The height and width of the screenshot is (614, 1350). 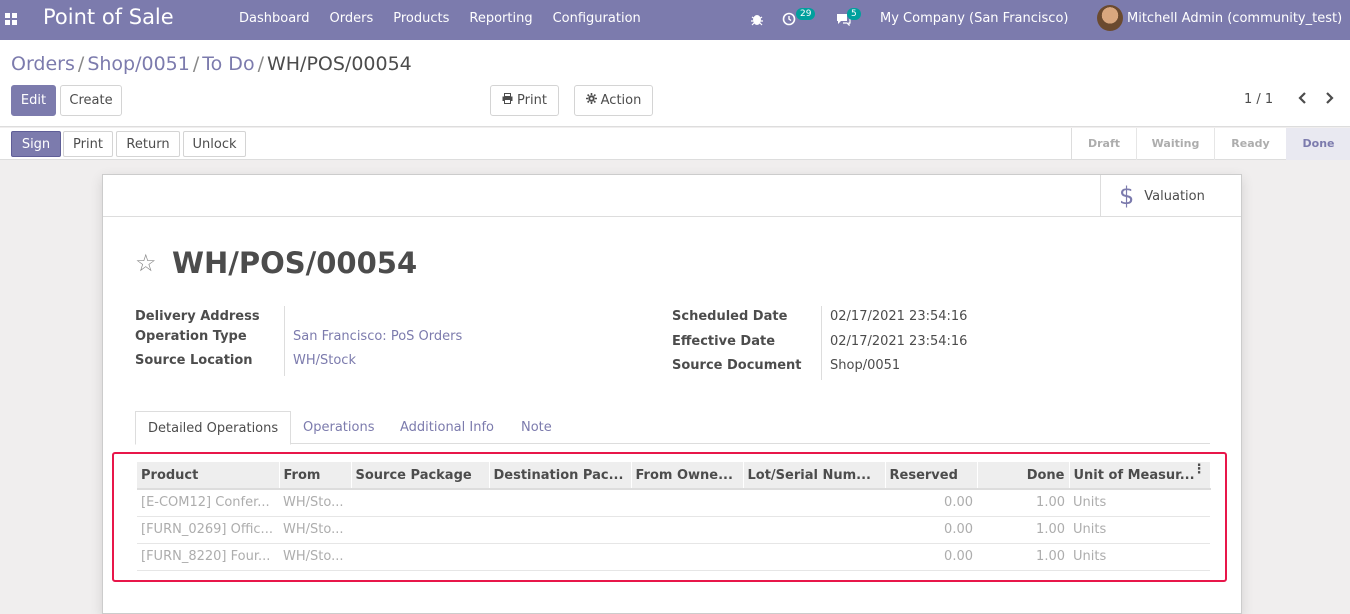 What do you see at coordinates (339, 64) in the screenshot?
I see `breadcrumb-current: WH/POS/00054` at bounding box center [339, 64].